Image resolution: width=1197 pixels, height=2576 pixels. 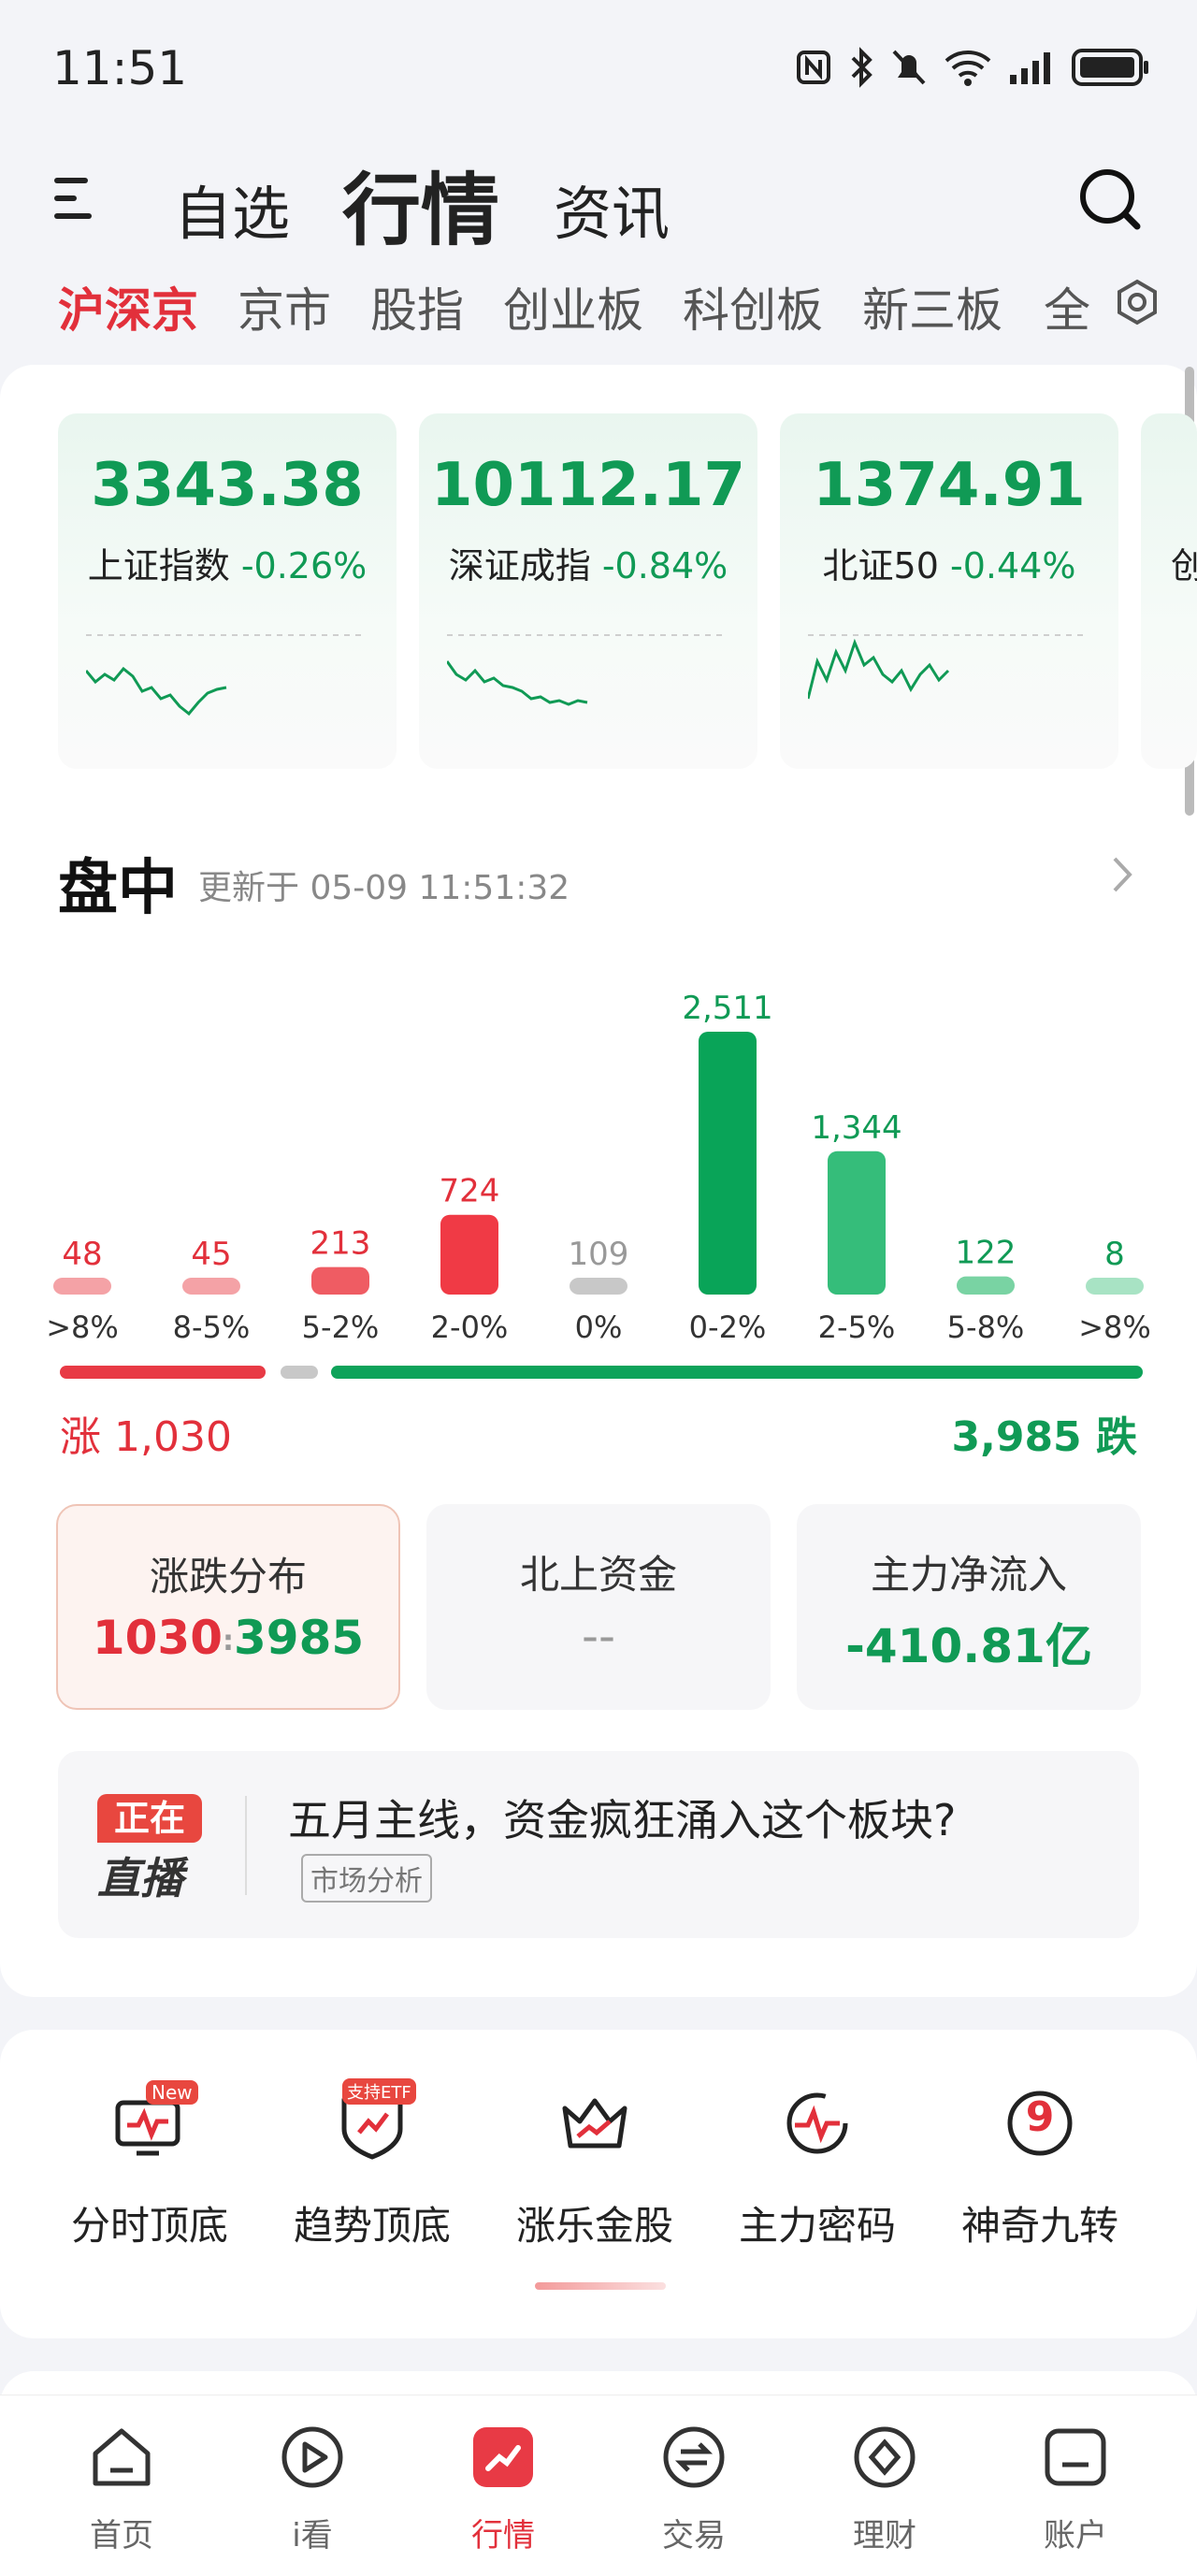 I want to click on tile-advance-decline: 涨跌分布 1030:3985, so click(x=228, y=1607).